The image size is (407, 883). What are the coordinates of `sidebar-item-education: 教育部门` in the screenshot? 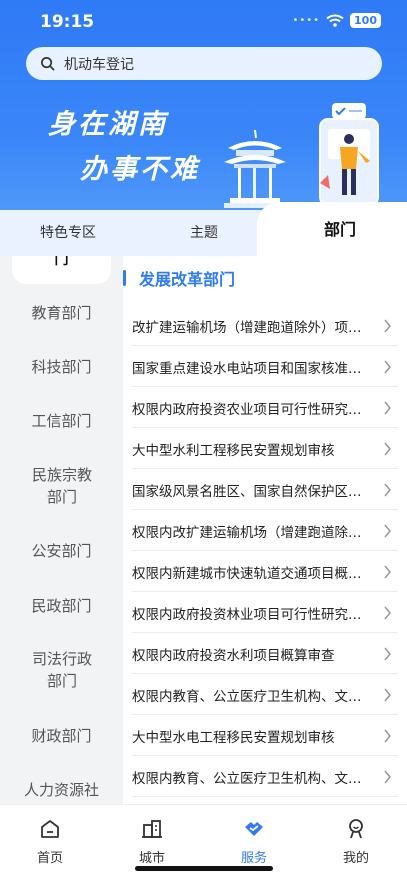 It's located at (61, 313).